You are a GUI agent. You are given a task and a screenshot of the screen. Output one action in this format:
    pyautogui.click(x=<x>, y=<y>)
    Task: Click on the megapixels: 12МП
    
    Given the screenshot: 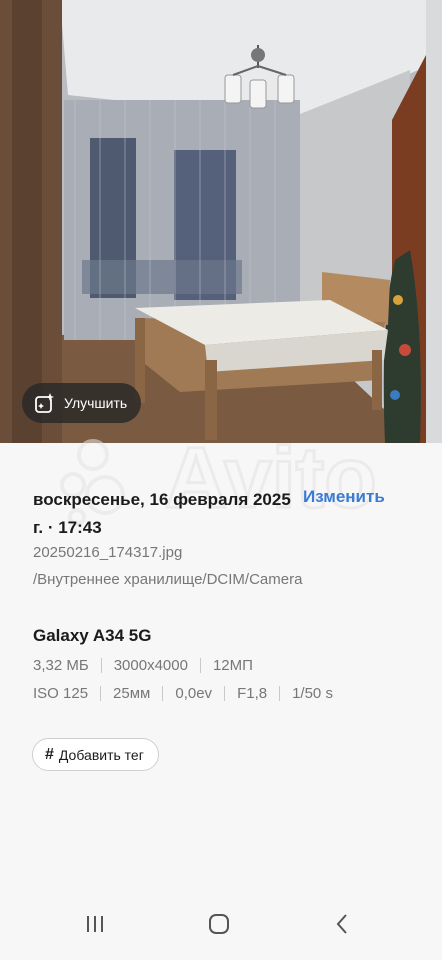 What is the action you would take?
    pyautogui.click(x=232, y=665)
    